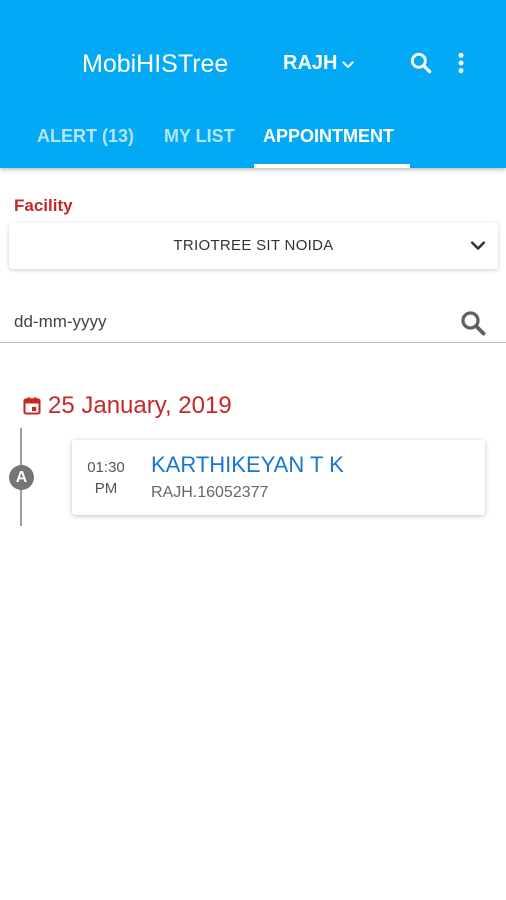 Image resolution: width=506 pixels, height=900 pixels. What do you see at coordinates (85, 140) in the screenshot?
I see `tab-alert: ALERT (13)` at bounding box center [85, 140].